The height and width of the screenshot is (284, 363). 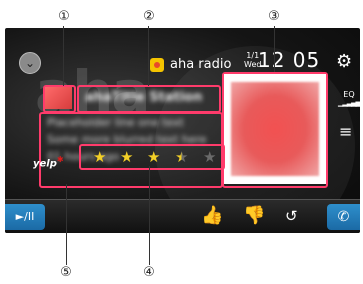 I want to click on gear-icon: ⚙, so click(x=344, y=61).